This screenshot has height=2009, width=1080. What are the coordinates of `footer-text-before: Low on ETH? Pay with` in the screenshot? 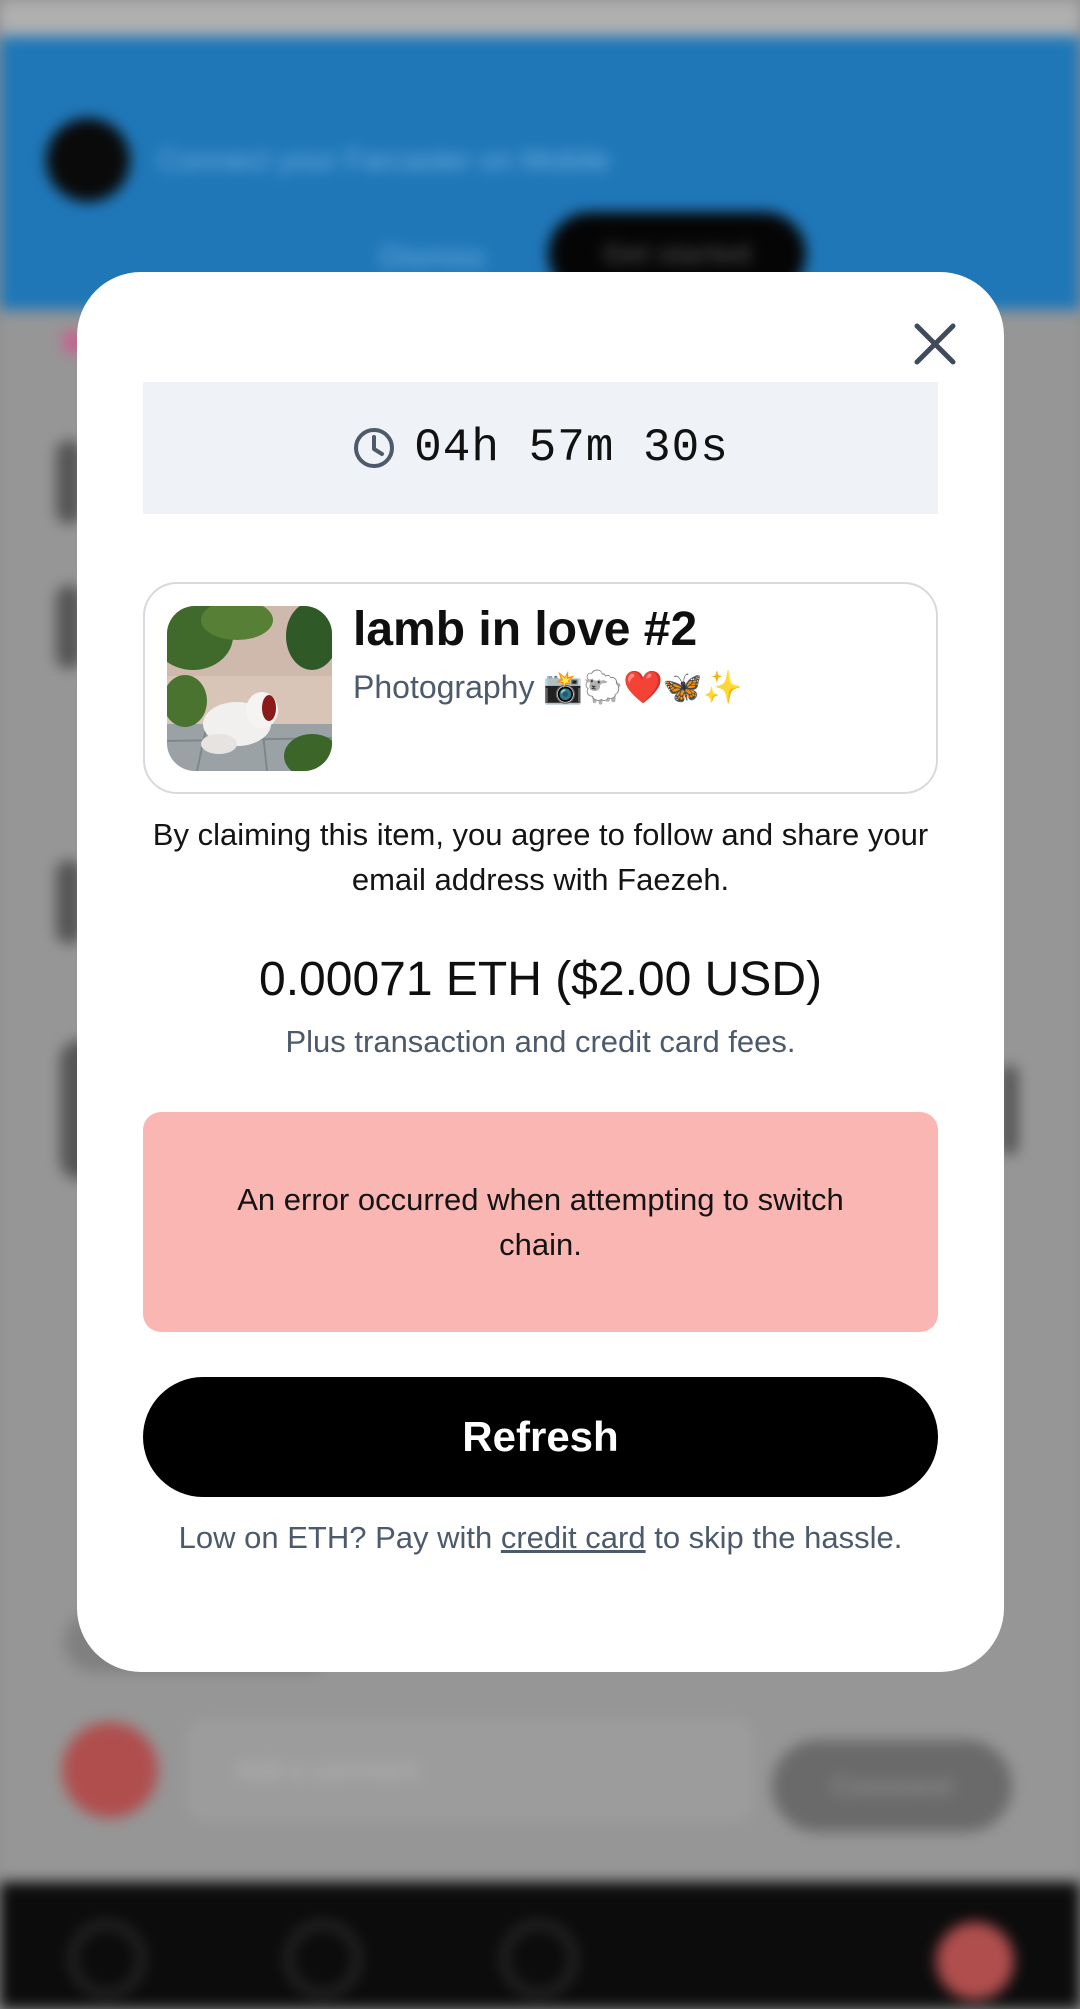 It's located at (339, 1537).